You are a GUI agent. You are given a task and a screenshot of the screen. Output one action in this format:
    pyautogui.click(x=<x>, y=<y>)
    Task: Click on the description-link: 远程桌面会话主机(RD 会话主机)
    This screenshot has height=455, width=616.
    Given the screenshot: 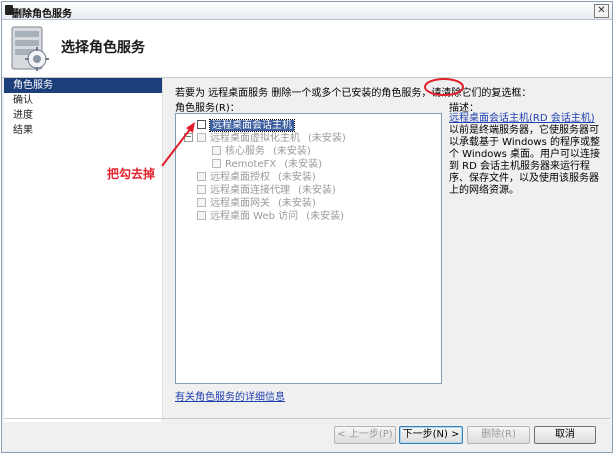 What is the action you would take?
    pyautogui.click(x=522, y=118)
    